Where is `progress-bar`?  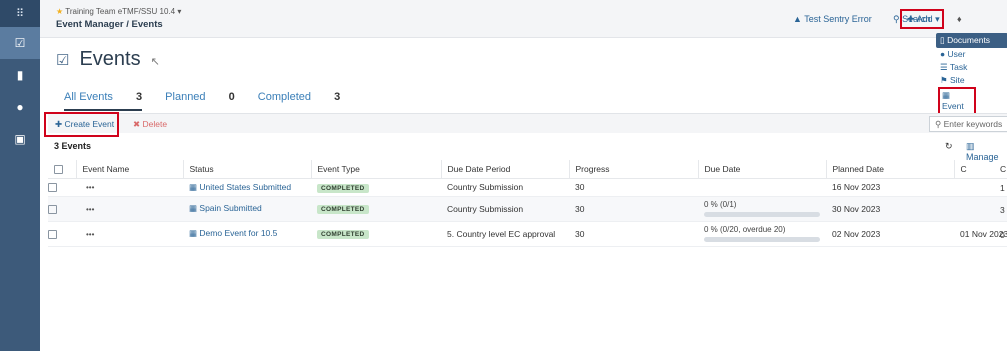 progress-bar is located at coordinates (762, 239).